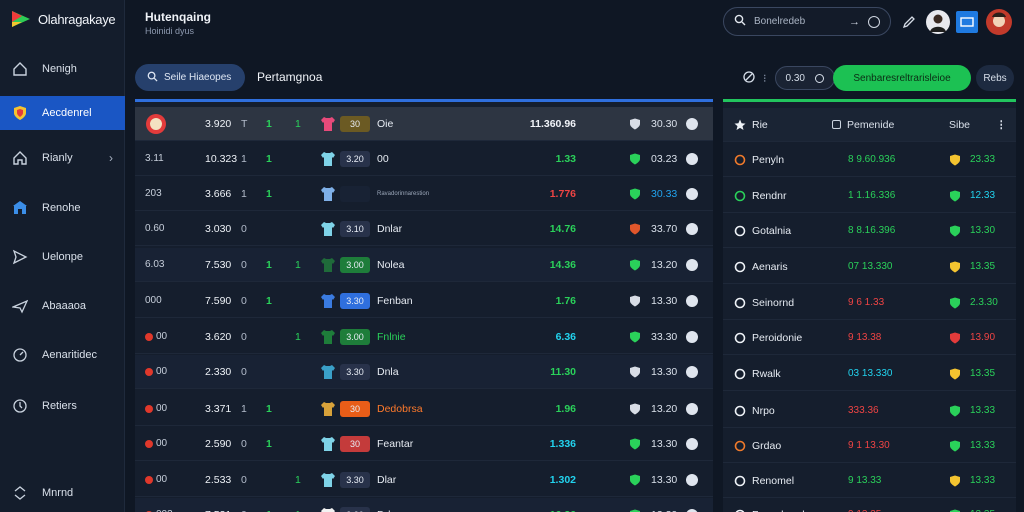 The width and height of the screenshot is (1024, 512). Describe the element at coordinates (902, 78) in the screenshot. I see `primary-action-button: Senbaresreltrarisleioe` at that location.